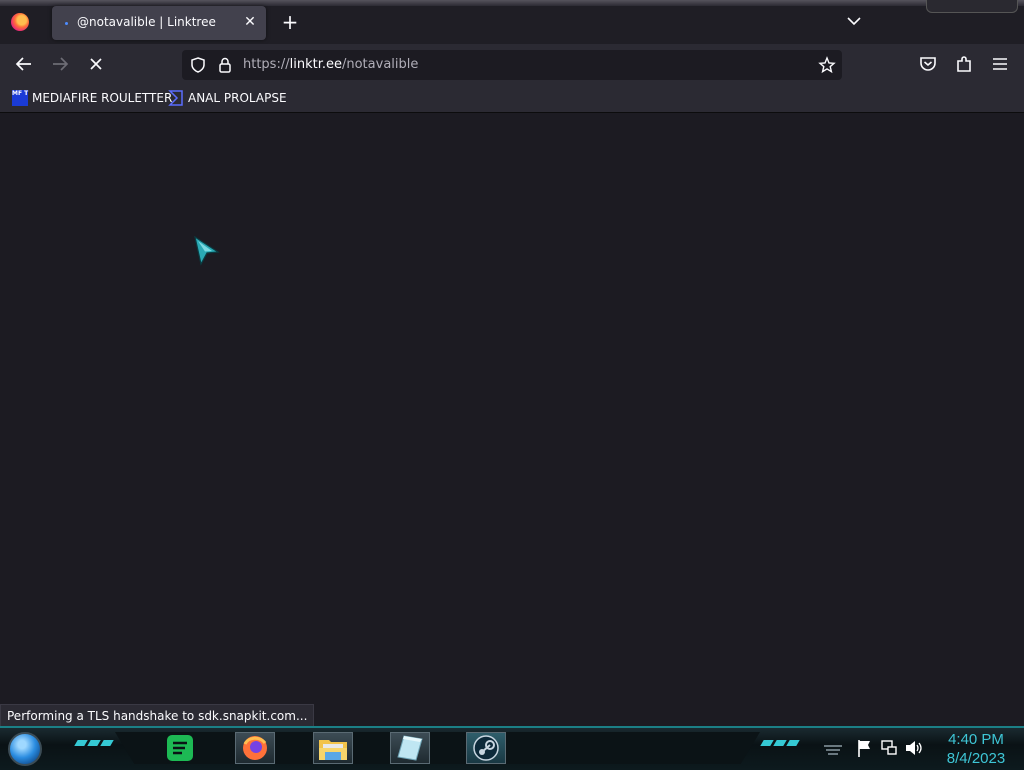  Describe the element at coordinates (96, 64) in the screenshot. I see `stop-loading-icon` at that location.